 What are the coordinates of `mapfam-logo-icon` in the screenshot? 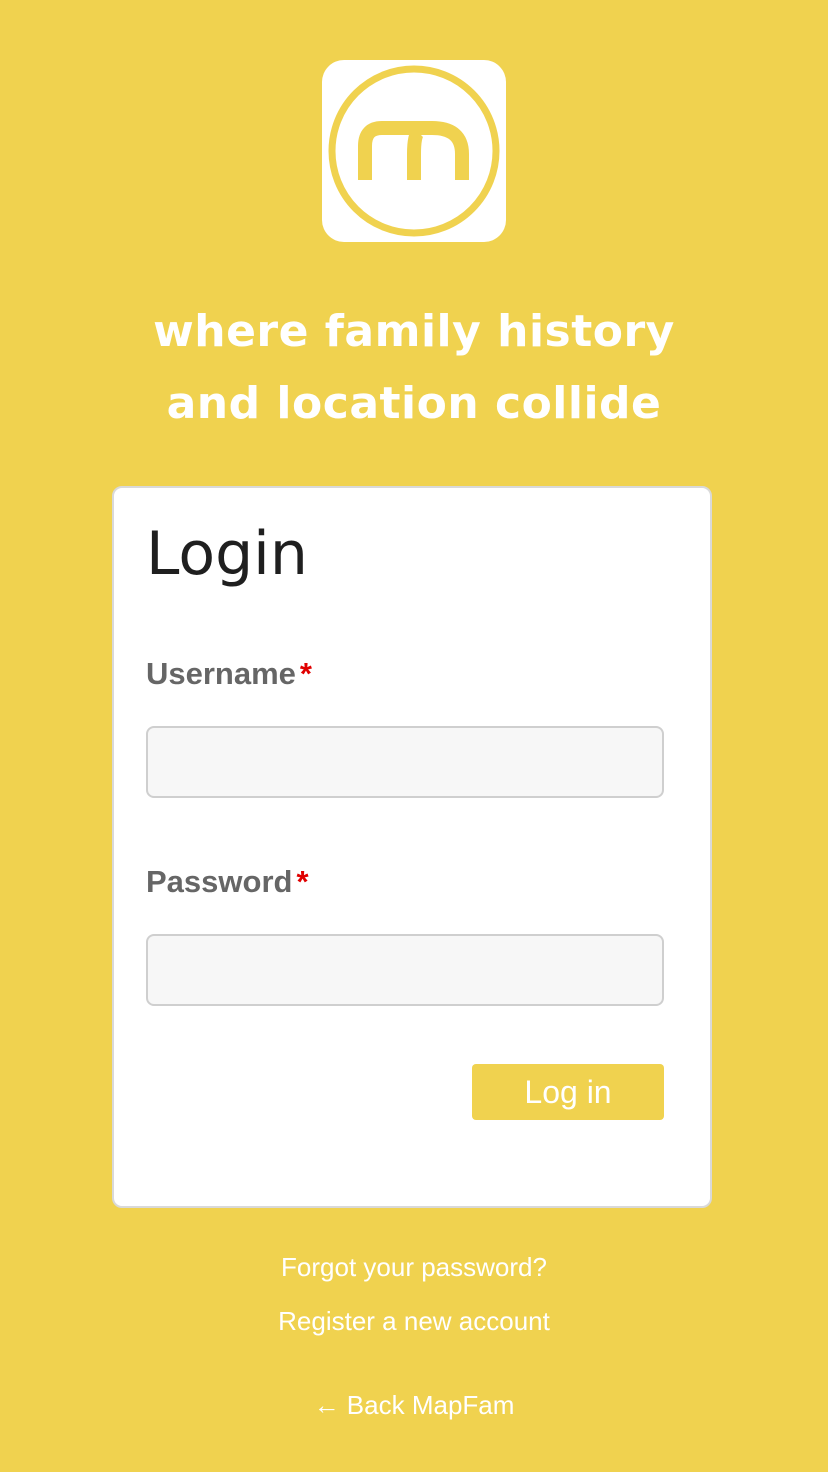 It's located at (414, 151).